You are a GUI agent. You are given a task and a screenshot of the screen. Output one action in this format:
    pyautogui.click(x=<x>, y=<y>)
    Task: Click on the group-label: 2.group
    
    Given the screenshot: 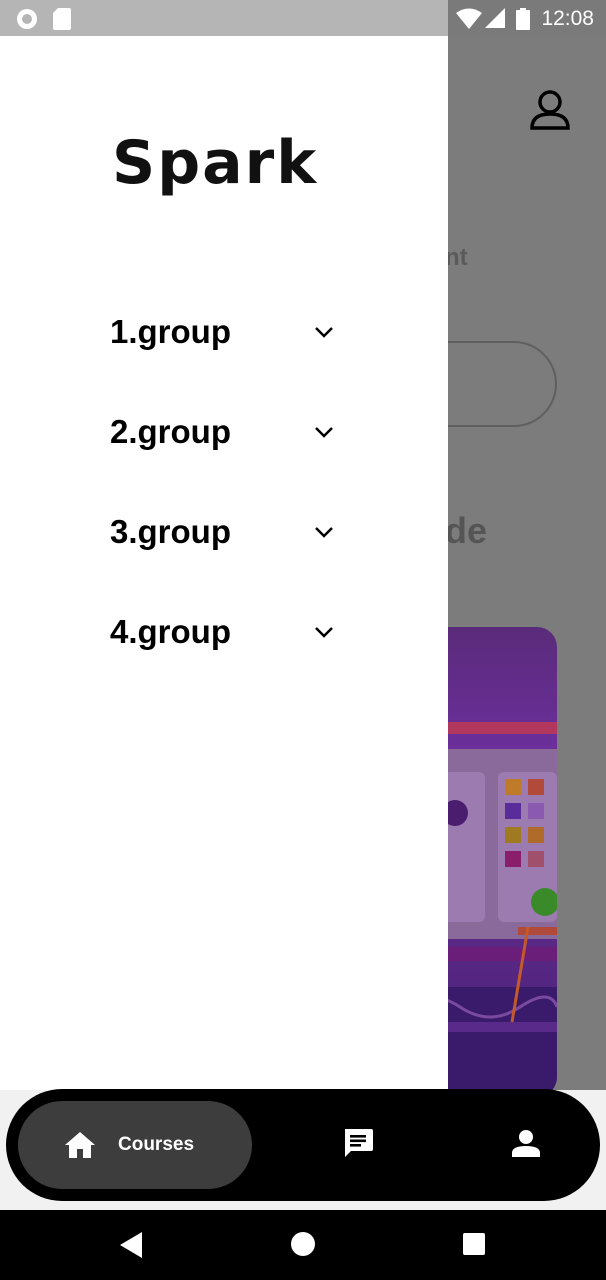 What is the action you would take?
    pyautogui.click(x=170, y=431)
    